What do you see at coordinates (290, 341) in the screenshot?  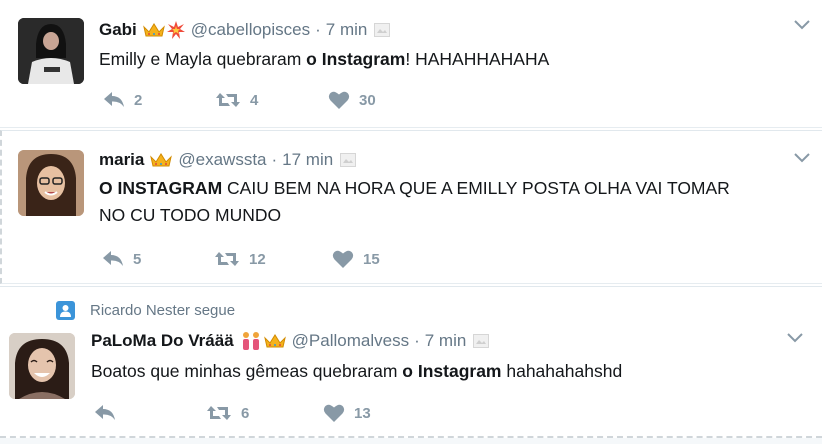 I see `tweet-header: PaLoMa Do Vráää @Pallomalvess · 7 min` at bounding box center [290, 341].